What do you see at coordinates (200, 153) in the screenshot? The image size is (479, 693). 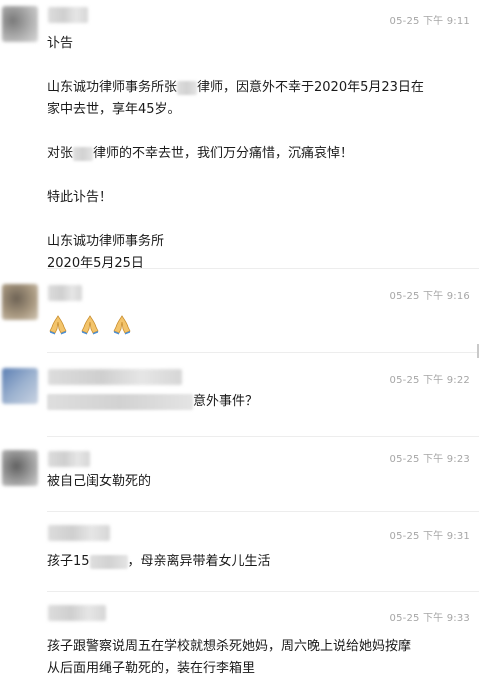 I see `notice-line: 对张 律师的不幸去世，我们万分痛惜，沉痛哀悼！` at bounding box center [200, 153].